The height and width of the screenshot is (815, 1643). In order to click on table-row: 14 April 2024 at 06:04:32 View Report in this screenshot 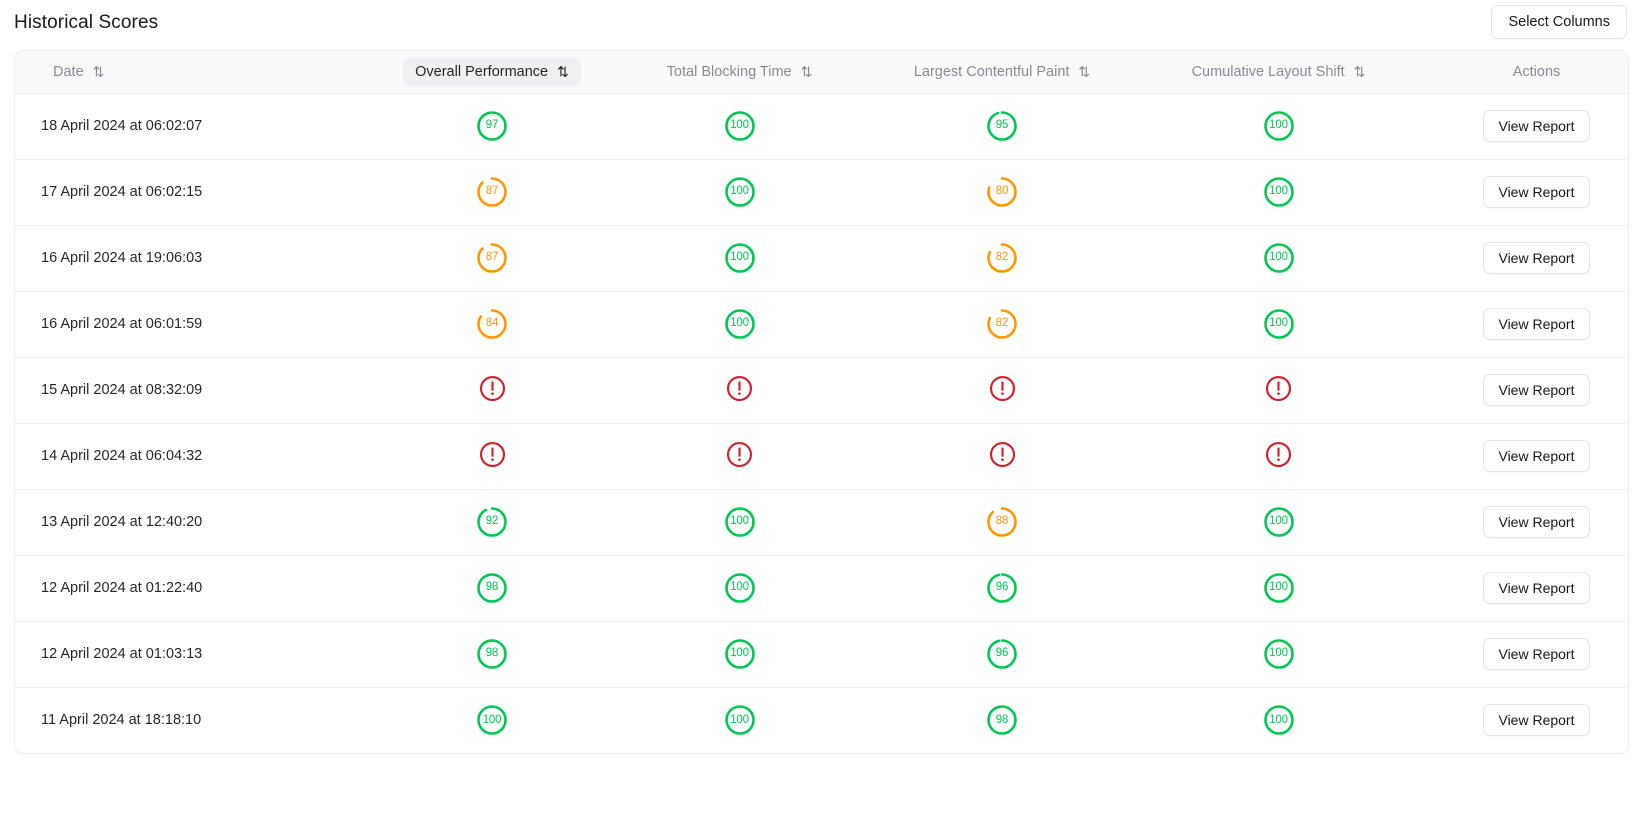, I will do `click(821, 456)`.